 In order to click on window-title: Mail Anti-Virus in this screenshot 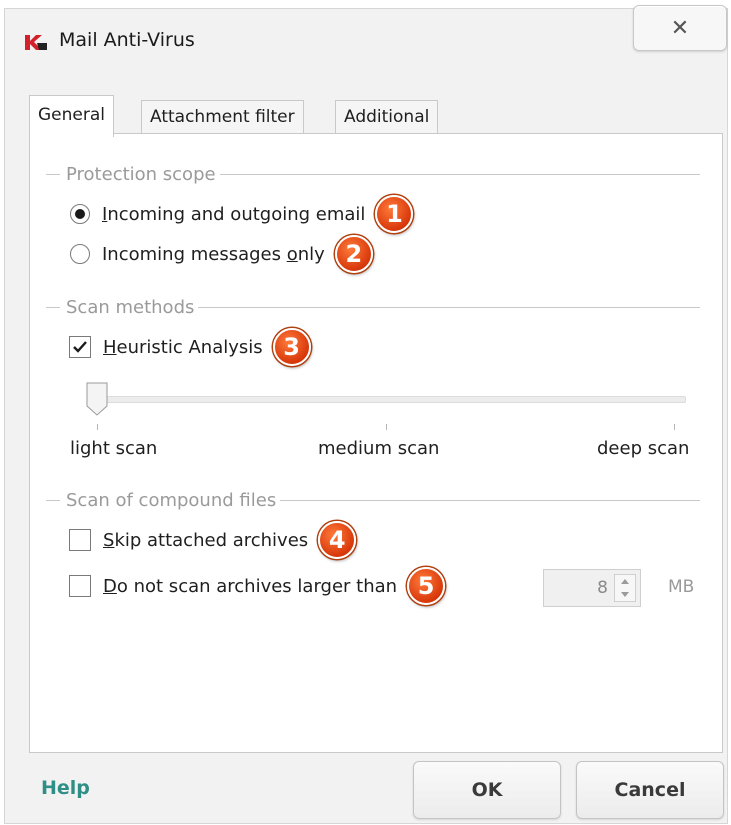, I will do `click(127, 40)`.